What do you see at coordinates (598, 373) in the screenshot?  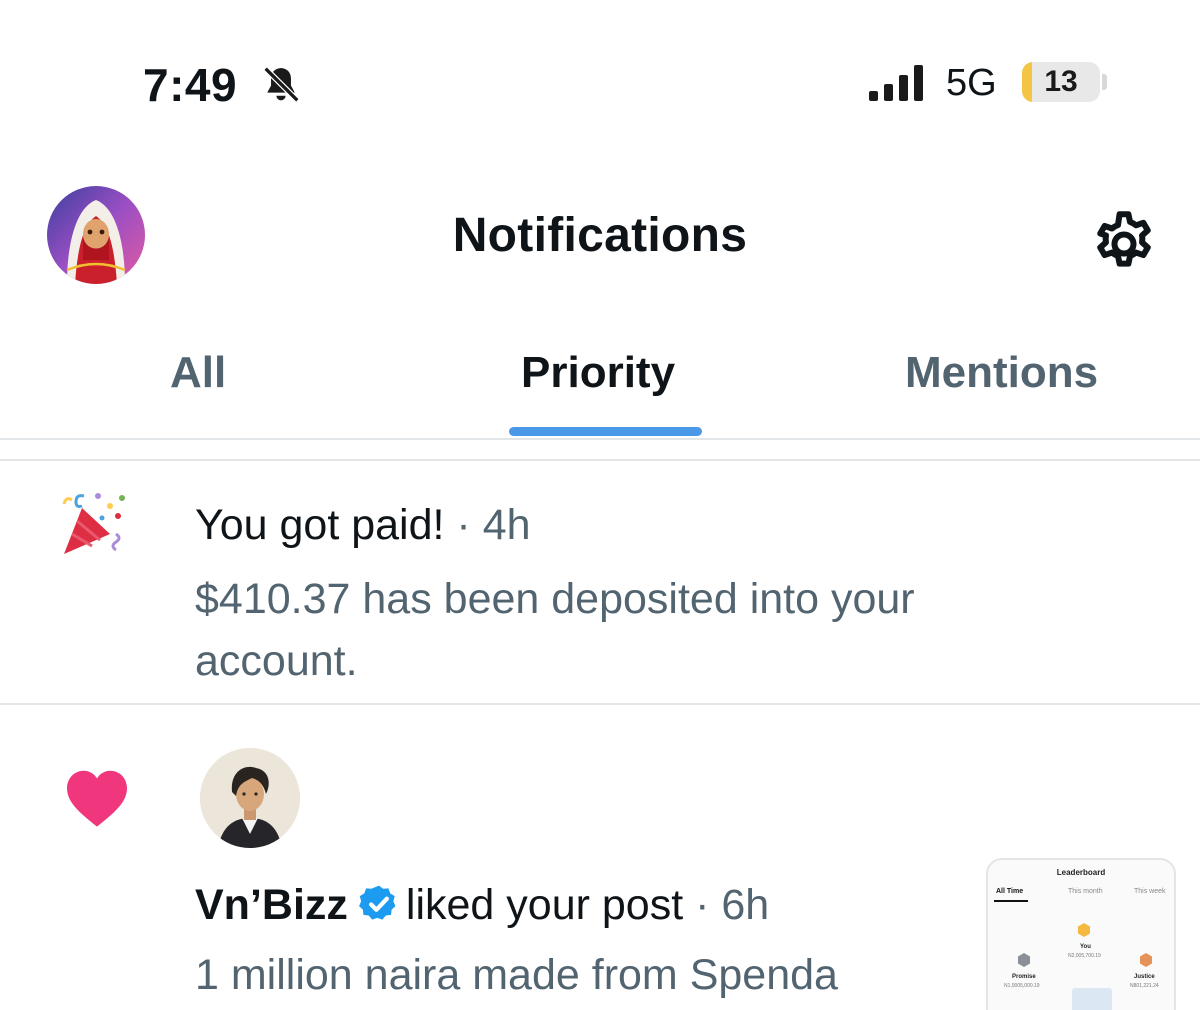 I see `tab-priority: Priority` at bounding box center [598, 373].